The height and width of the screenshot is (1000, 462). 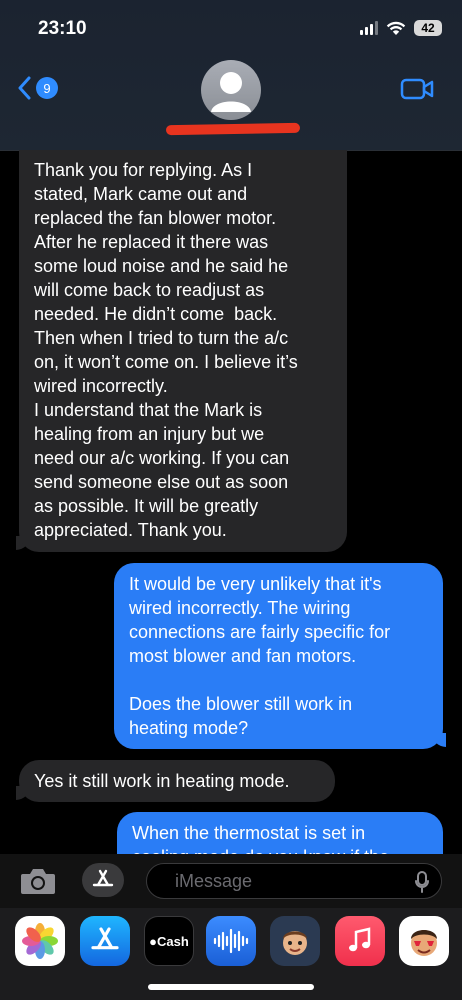 I want to click on back-button: 9, so click(x=38, y=88).